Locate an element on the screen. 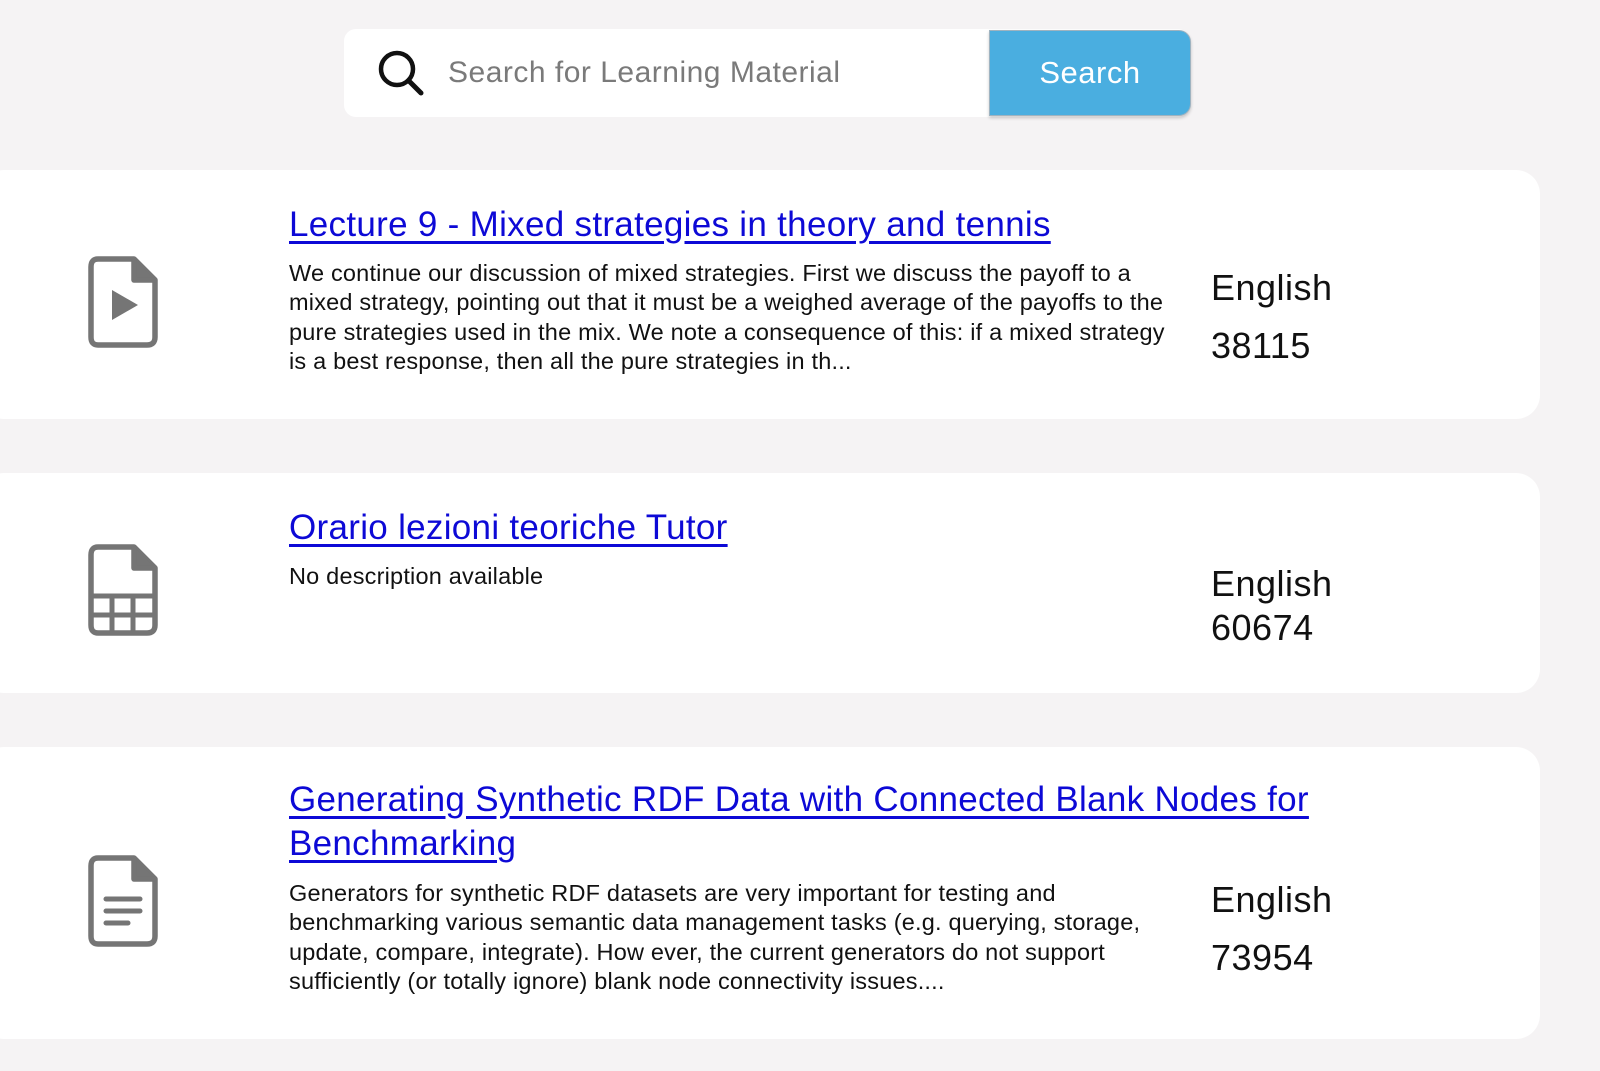 The image size is (1600, 1071). result-meta: English 60674 is located at coordinates (1272, 606).